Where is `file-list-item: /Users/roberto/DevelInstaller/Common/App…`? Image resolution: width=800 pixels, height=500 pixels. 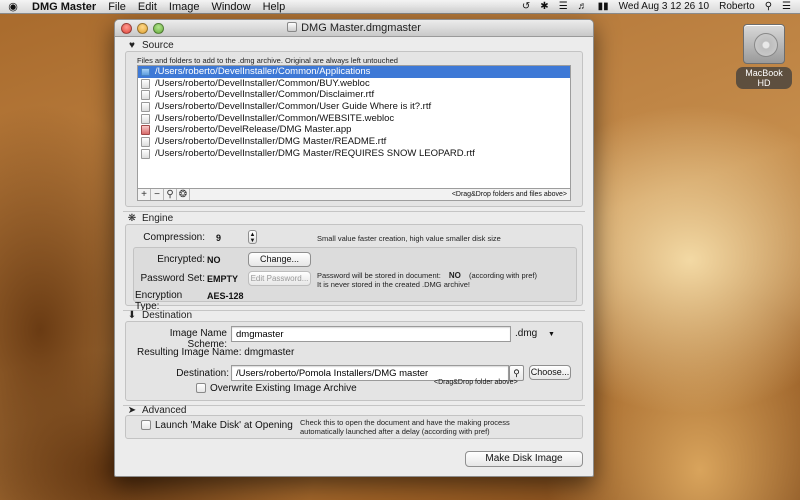 file-list-item: /Users/roberto/DevelInstaller/Common/App… is located at coordinates (354, 72).